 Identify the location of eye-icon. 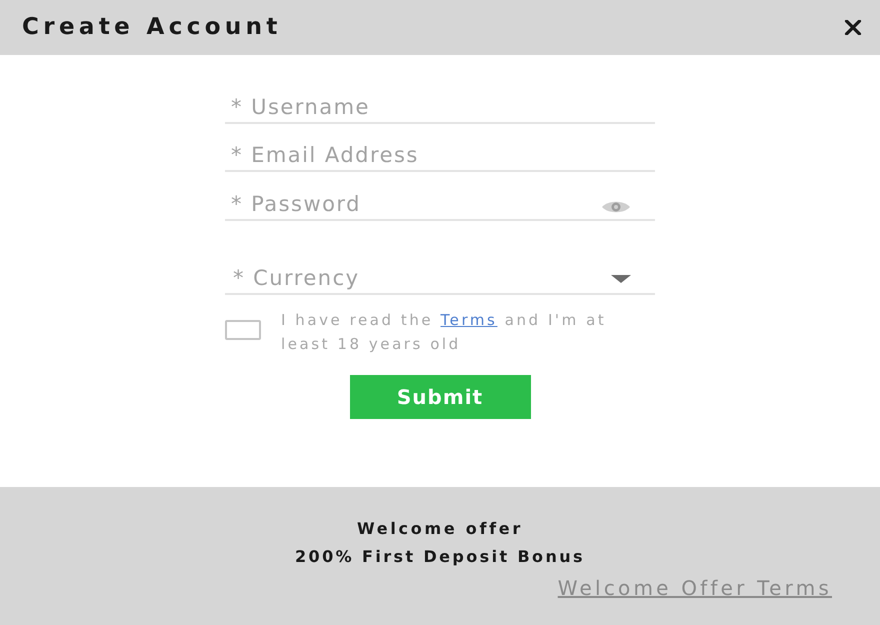
(616, 207).